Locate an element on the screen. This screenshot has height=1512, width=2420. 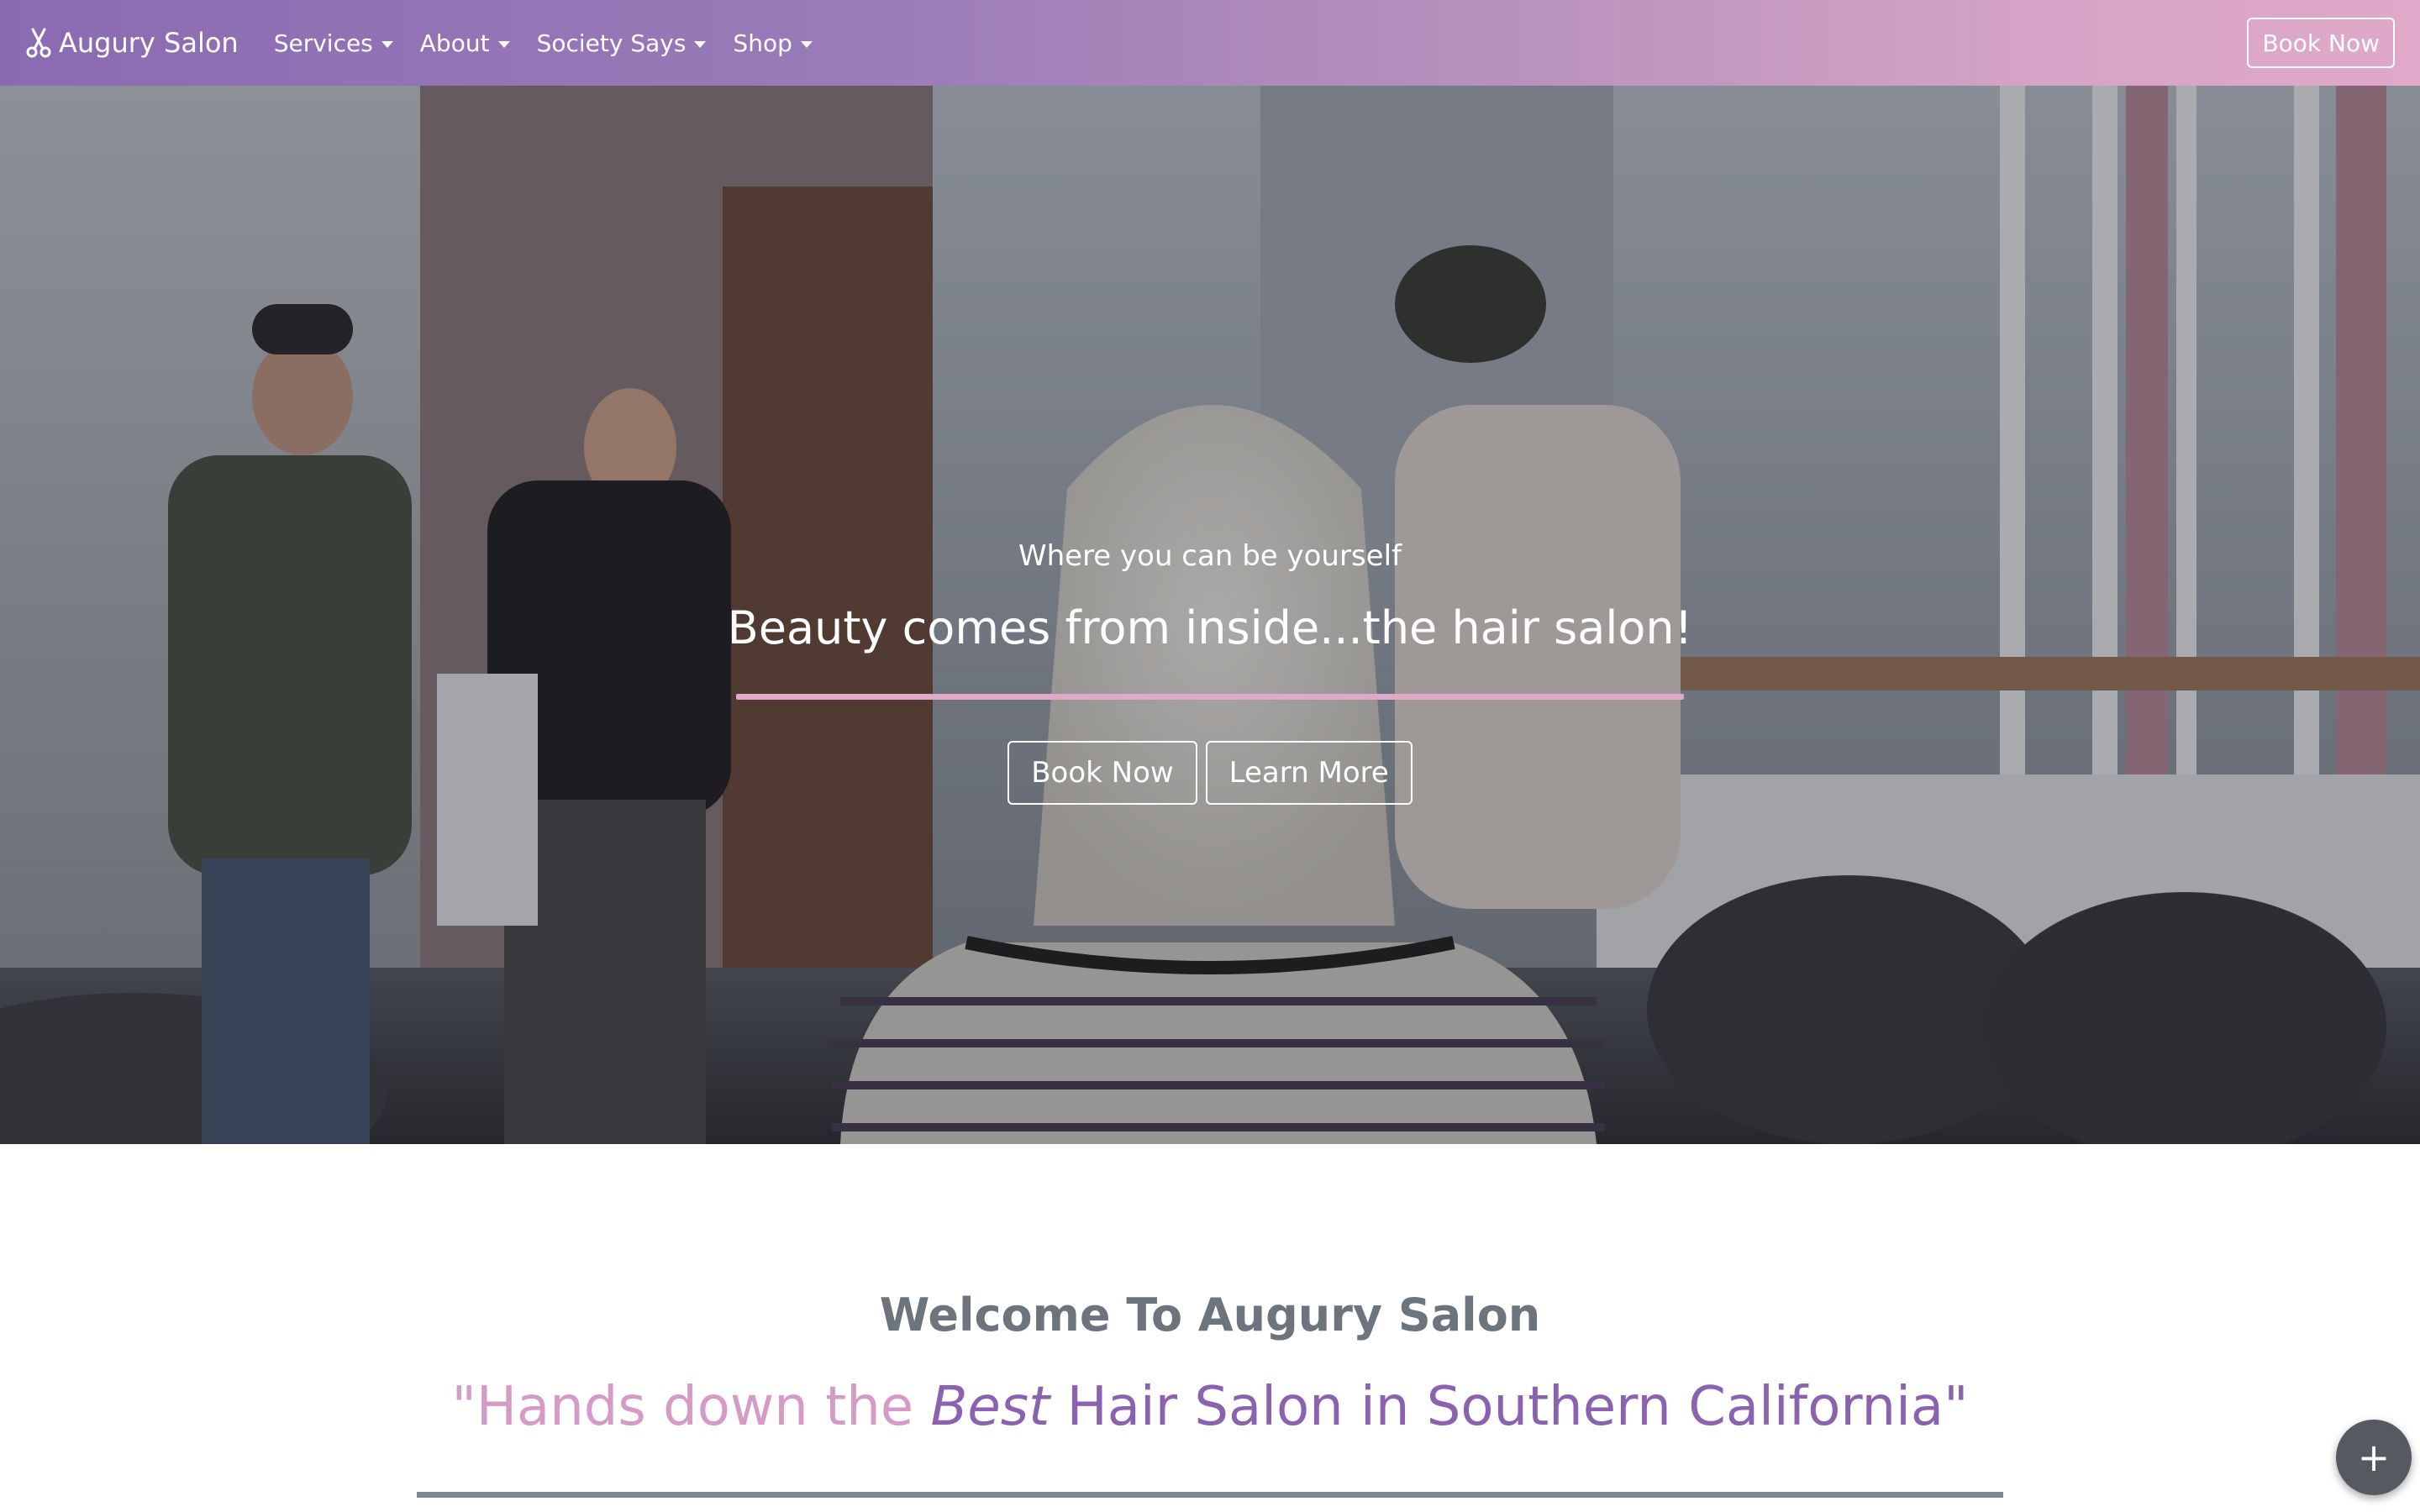
floating-action-button: + is located at coordinates (2374, 1457).